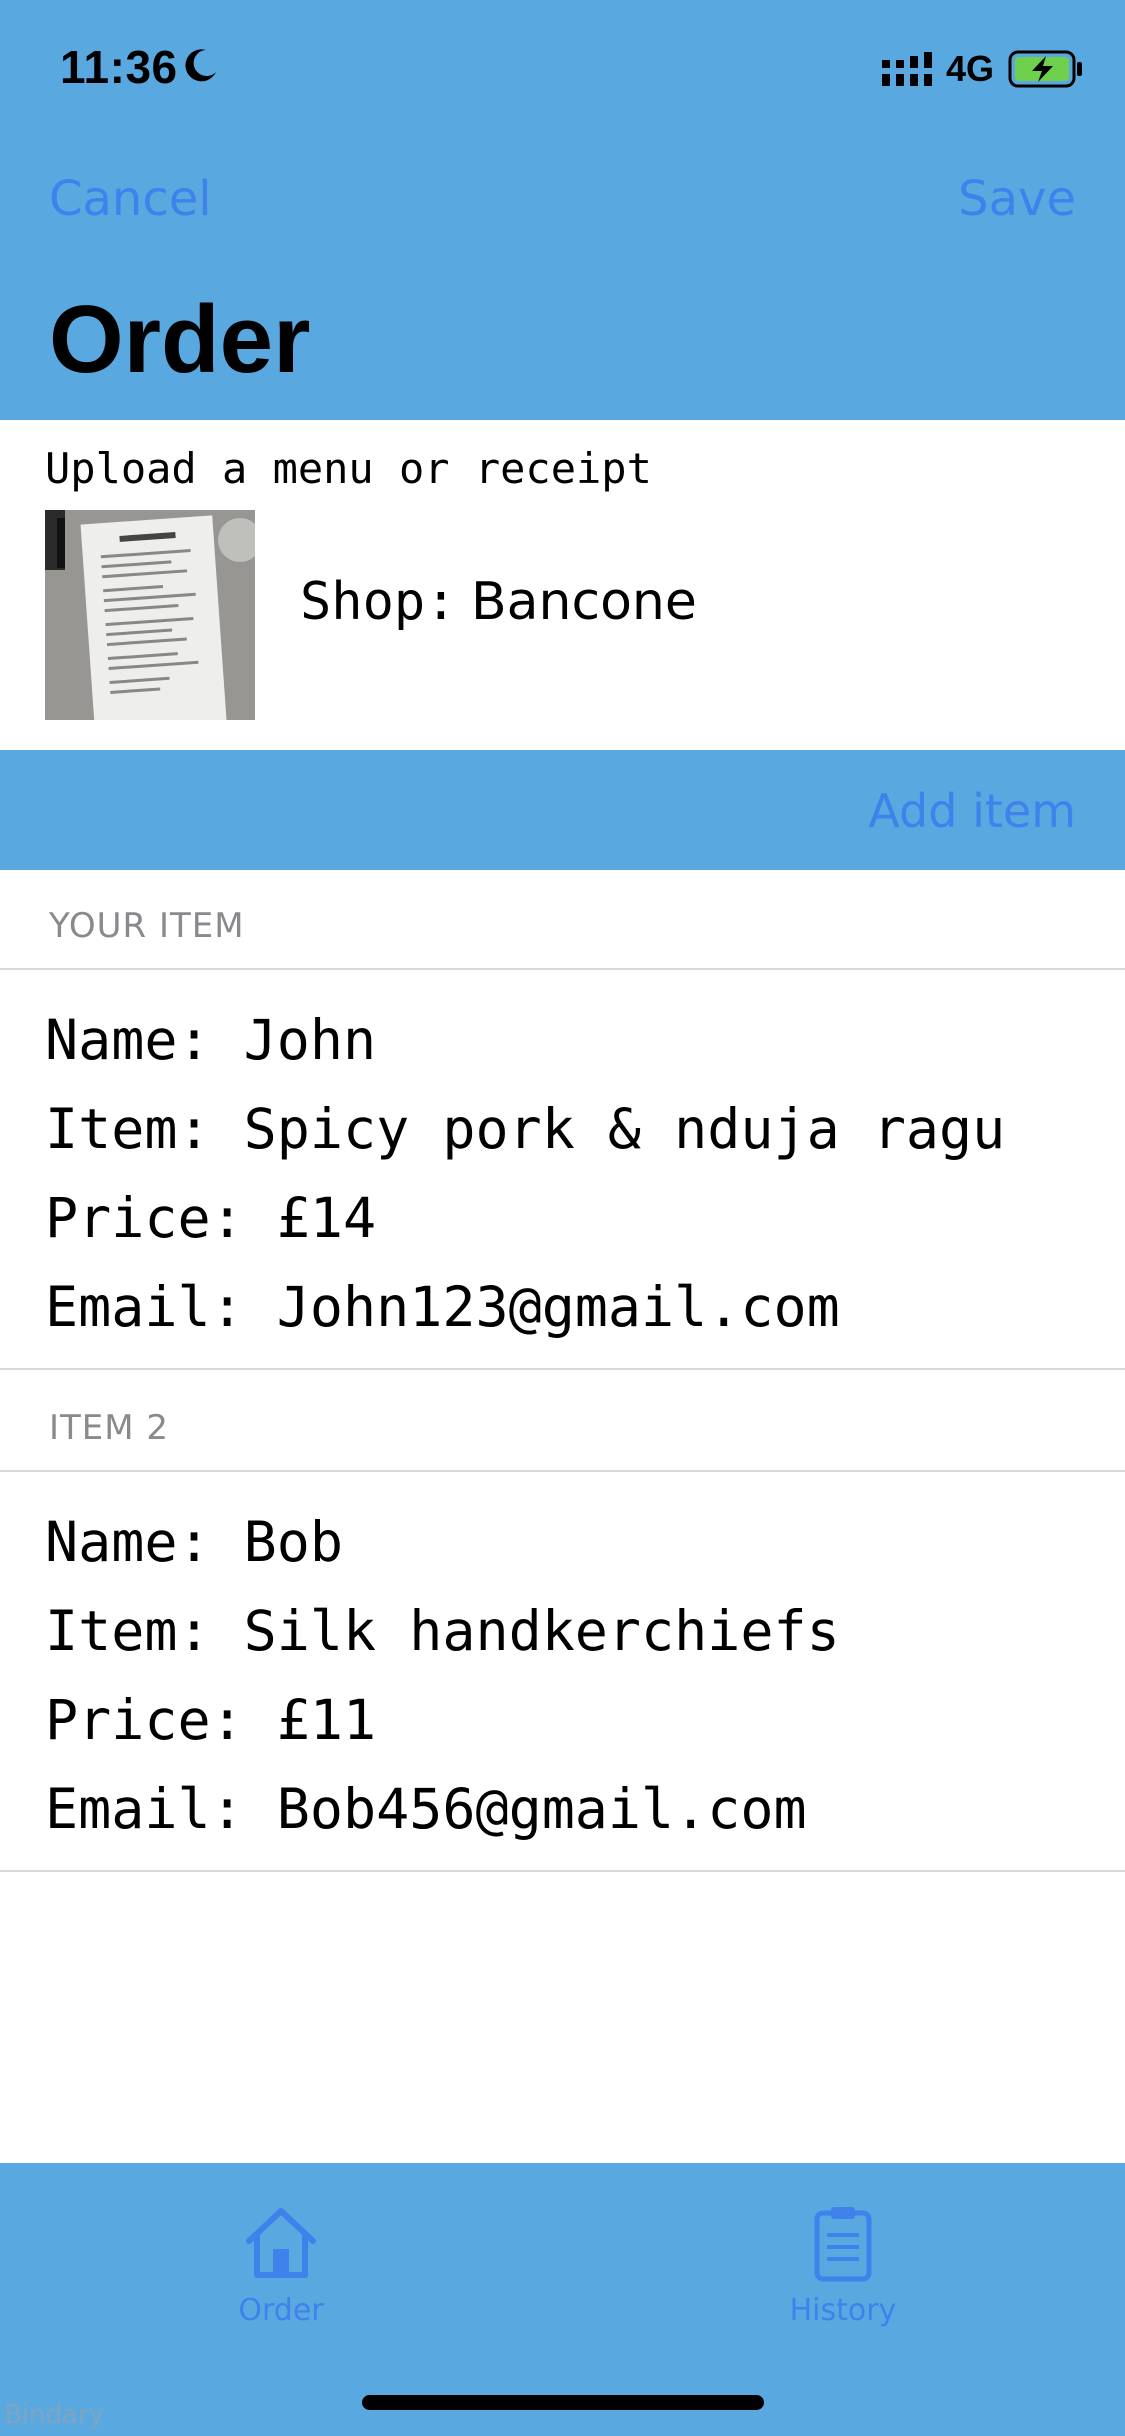  What do you see at coordinates (119, 67) in the screenshot?
I see `status-time: 11:36` at bounding box center [119, 67].